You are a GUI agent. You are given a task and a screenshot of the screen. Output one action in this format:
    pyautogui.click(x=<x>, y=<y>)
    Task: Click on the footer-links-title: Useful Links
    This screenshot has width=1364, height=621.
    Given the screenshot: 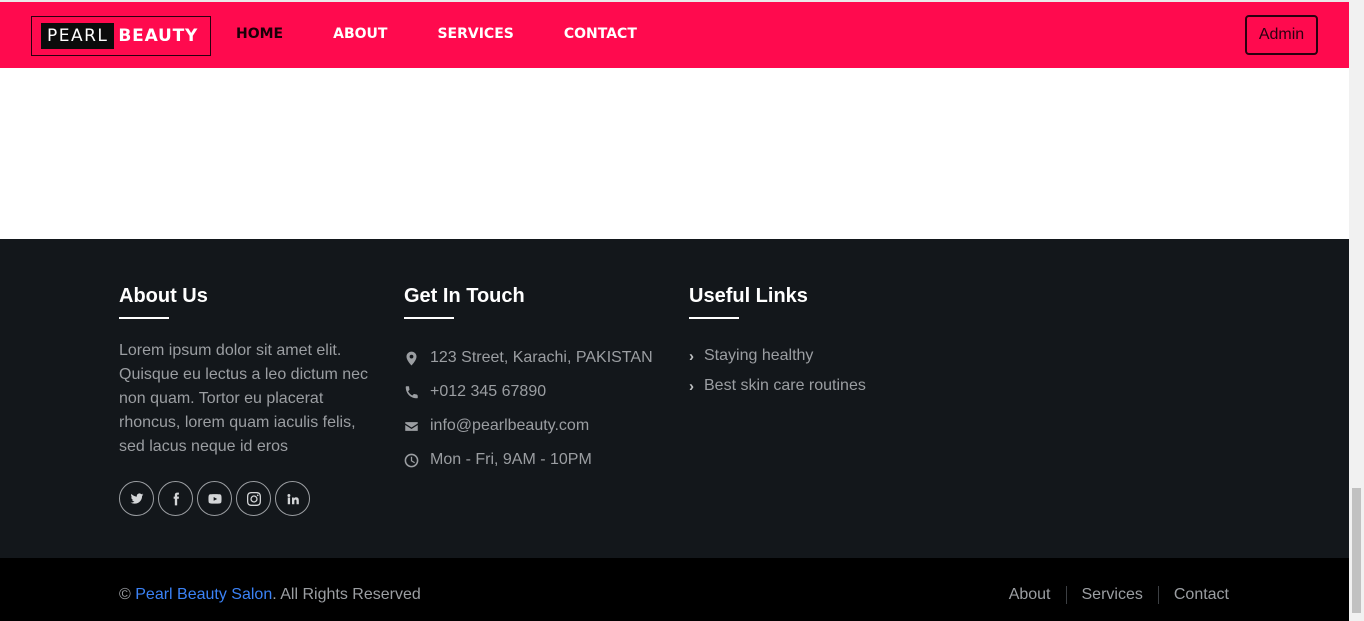 What is the action you would take?
    pyautogui.click(x=748, y=296)
    